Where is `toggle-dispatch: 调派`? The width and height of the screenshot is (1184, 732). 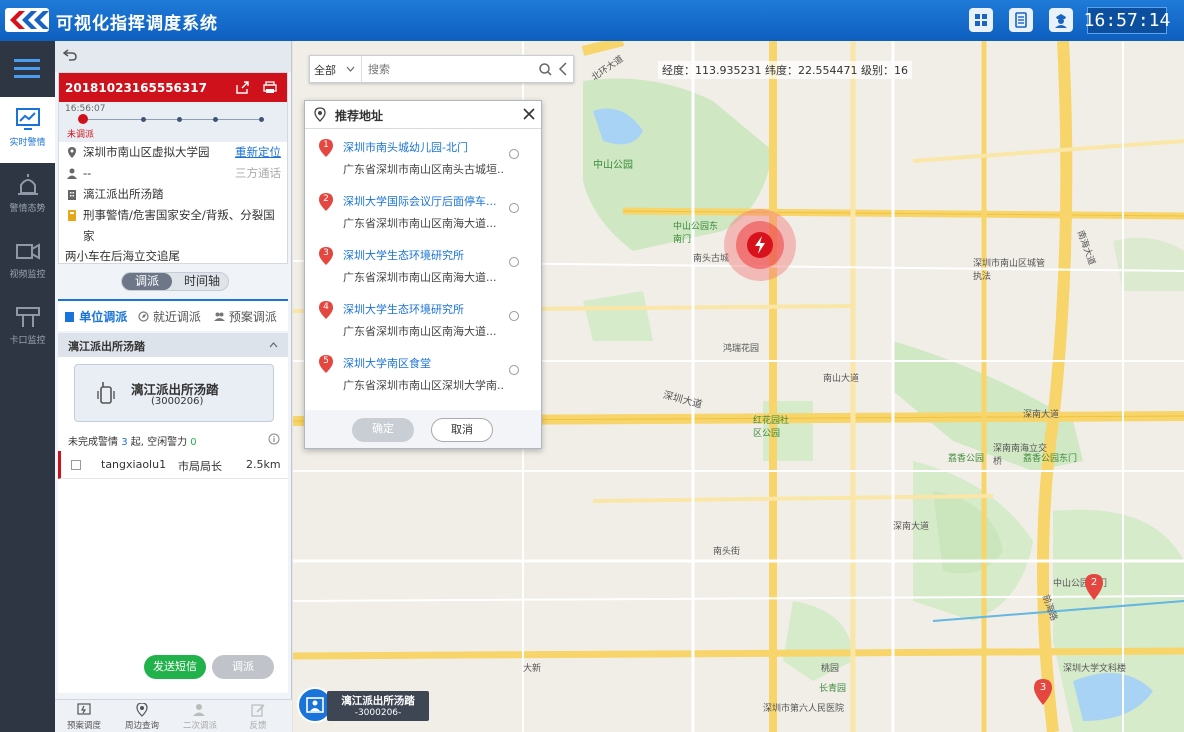 toggle-dispatch: 调派 is located at coordinates (147, 281).